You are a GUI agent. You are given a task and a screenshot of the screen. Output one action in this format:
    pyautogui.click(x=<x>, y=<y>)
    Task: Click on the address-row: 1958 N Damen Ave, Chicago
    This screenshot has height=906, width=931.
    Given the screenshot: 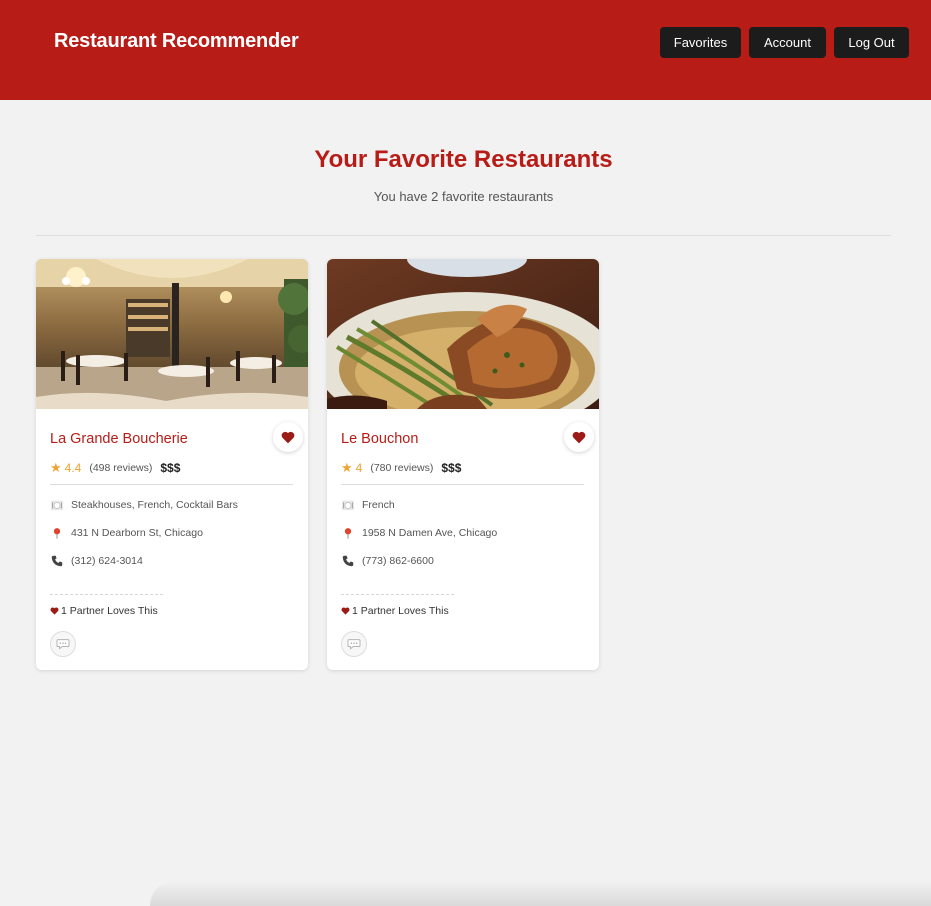 What is the action you would take?
    pyautogui.click(x=419, y=533)
    